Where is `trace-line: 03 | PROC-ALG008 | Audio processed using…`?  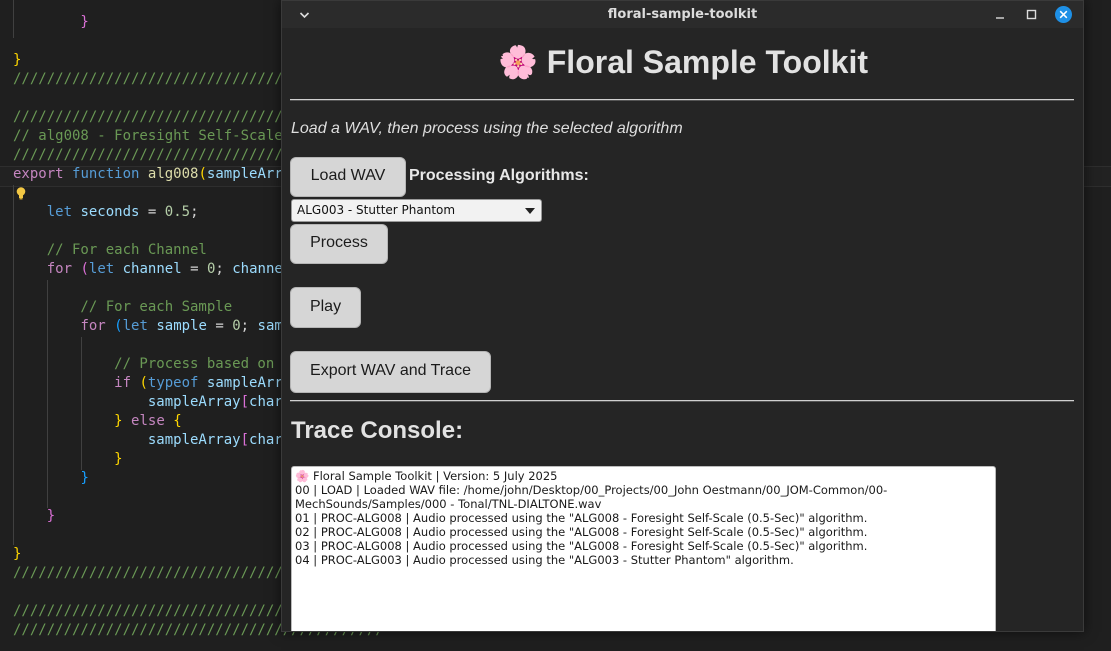
trace-line: 03 | PROC-ALG008 | Audio processed using… is located at coordinates (581, 546).